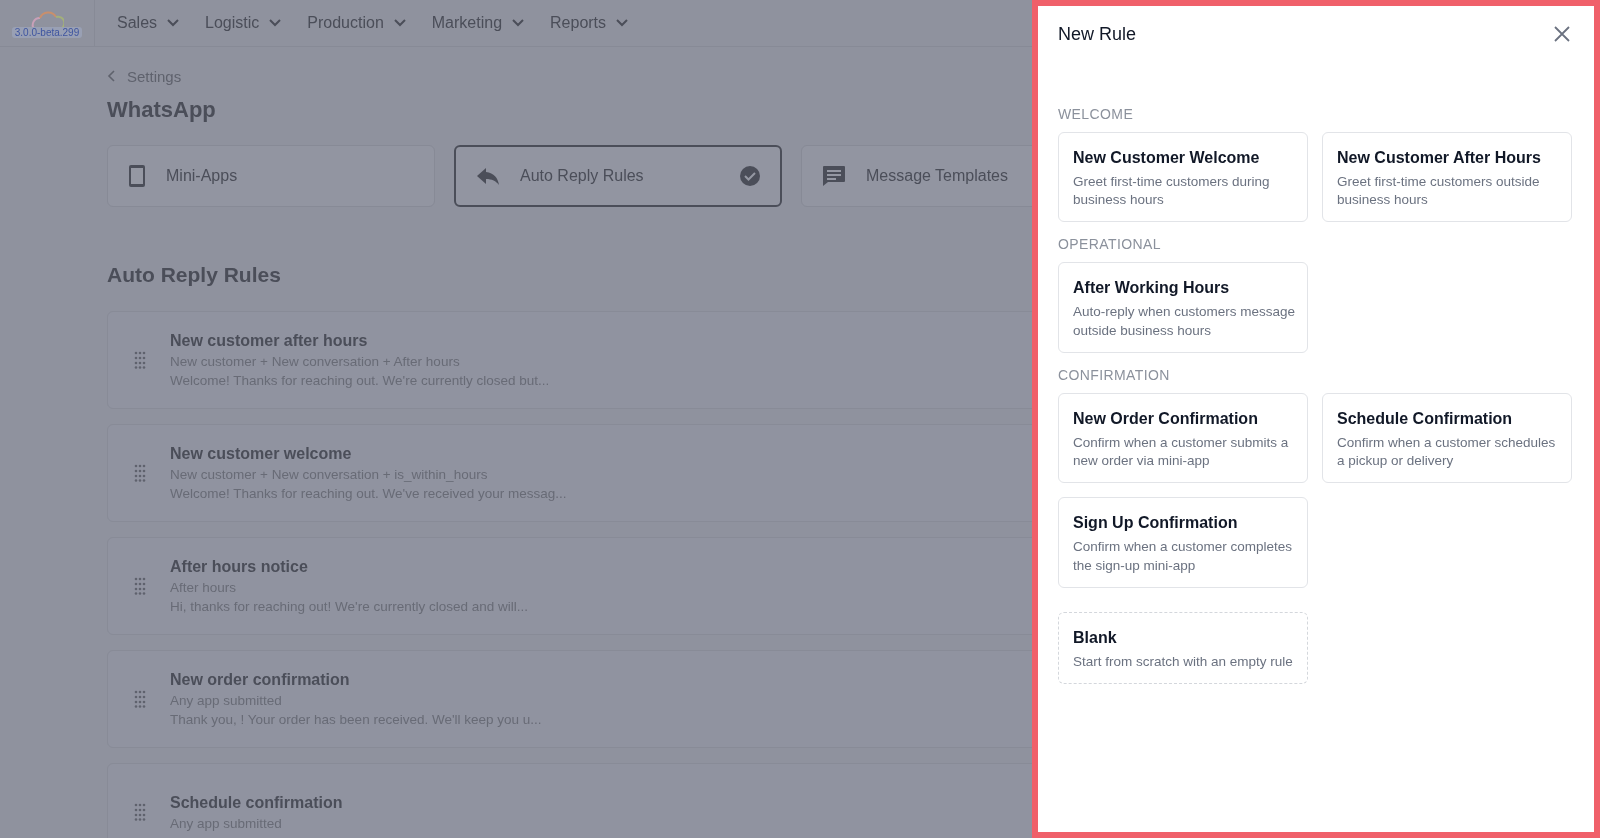  I want to click on group-label: CONFIRMATION, so click(1114, 374).